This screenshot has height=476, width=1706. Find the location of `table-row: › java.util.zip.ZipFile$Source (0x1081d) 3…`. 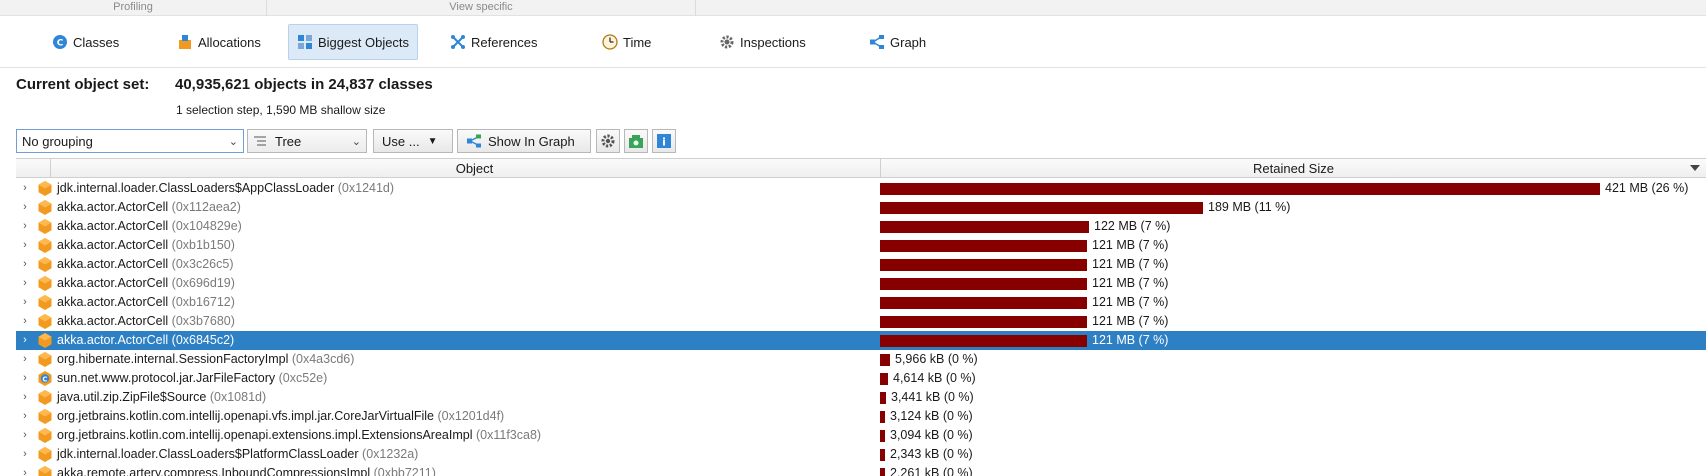

table-row: › java.util.zip.ZipFile$Source (0x1081d) 3… is located at coordinates (861, 397).